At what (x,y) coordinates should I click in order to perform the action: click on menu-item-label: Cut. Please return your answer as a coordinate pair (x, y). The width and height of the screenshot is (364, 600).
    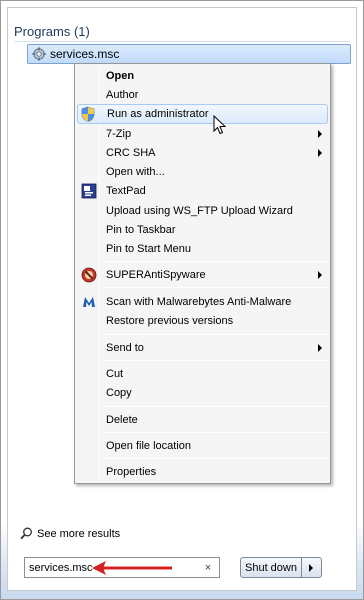
    Looking at the image, I should click on (115, 374).